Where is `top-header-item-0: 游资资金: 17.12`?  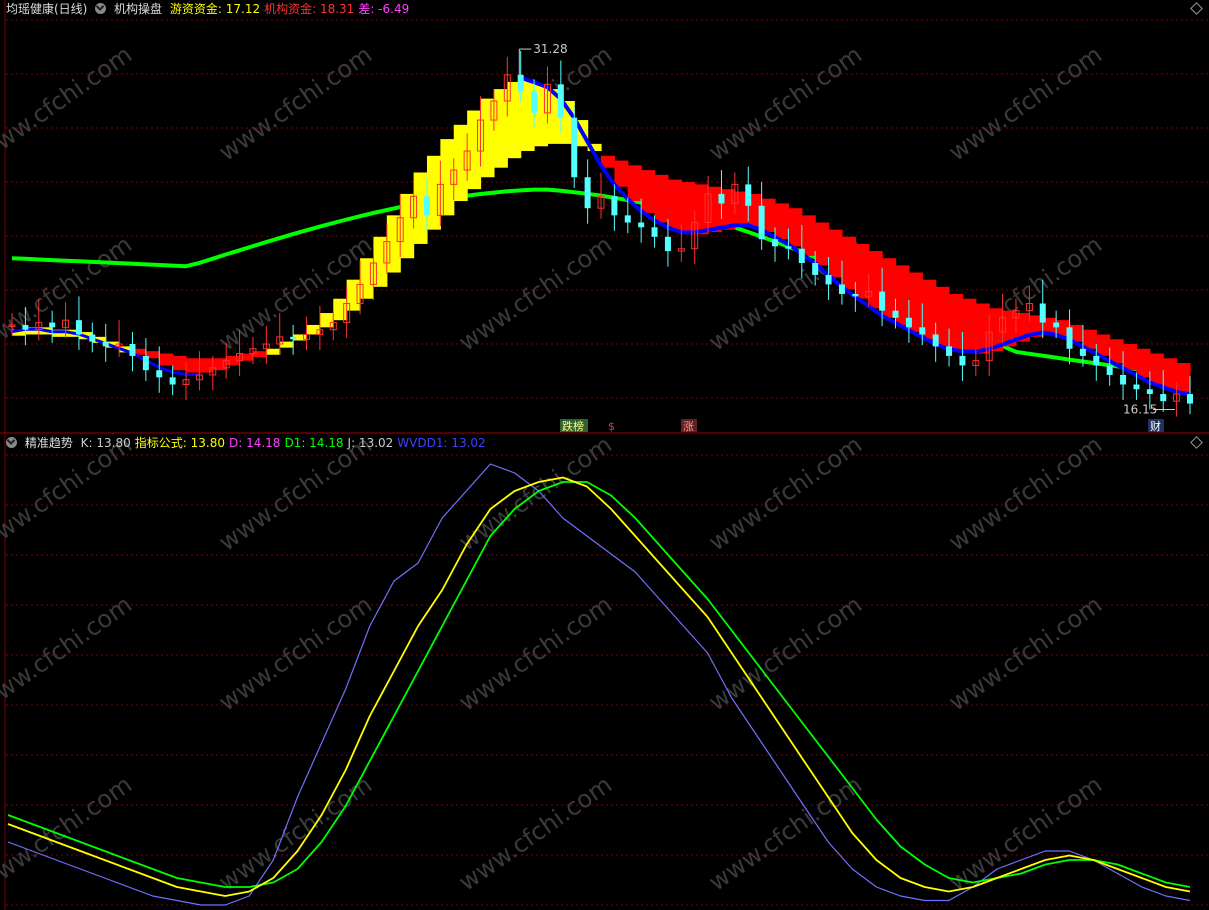 top-header-item-0: 游资资金: 17.12 is located at coordinates (215, 9).